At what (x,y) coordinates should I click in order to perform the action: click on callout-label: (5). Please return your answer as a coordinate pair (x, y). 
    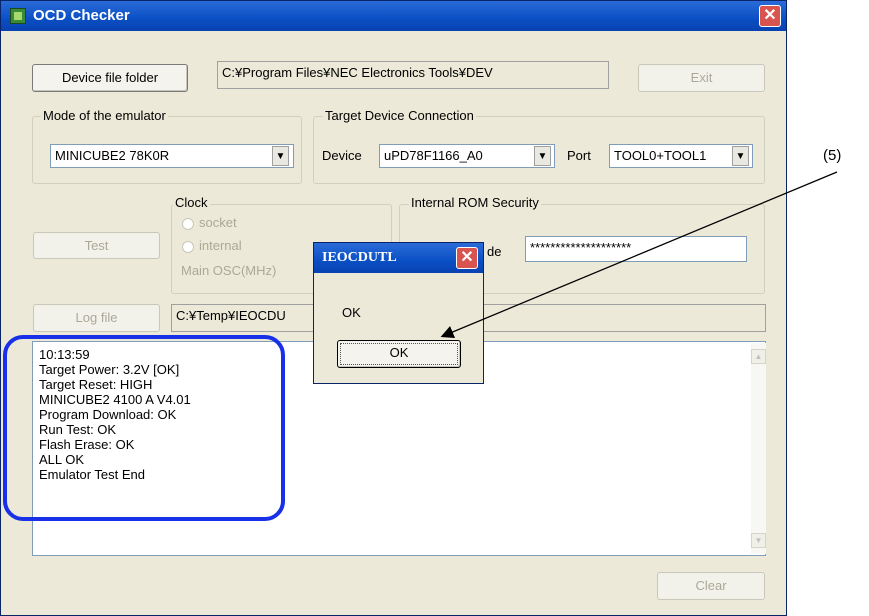
    Looking at the image, I should click on (832, 155).